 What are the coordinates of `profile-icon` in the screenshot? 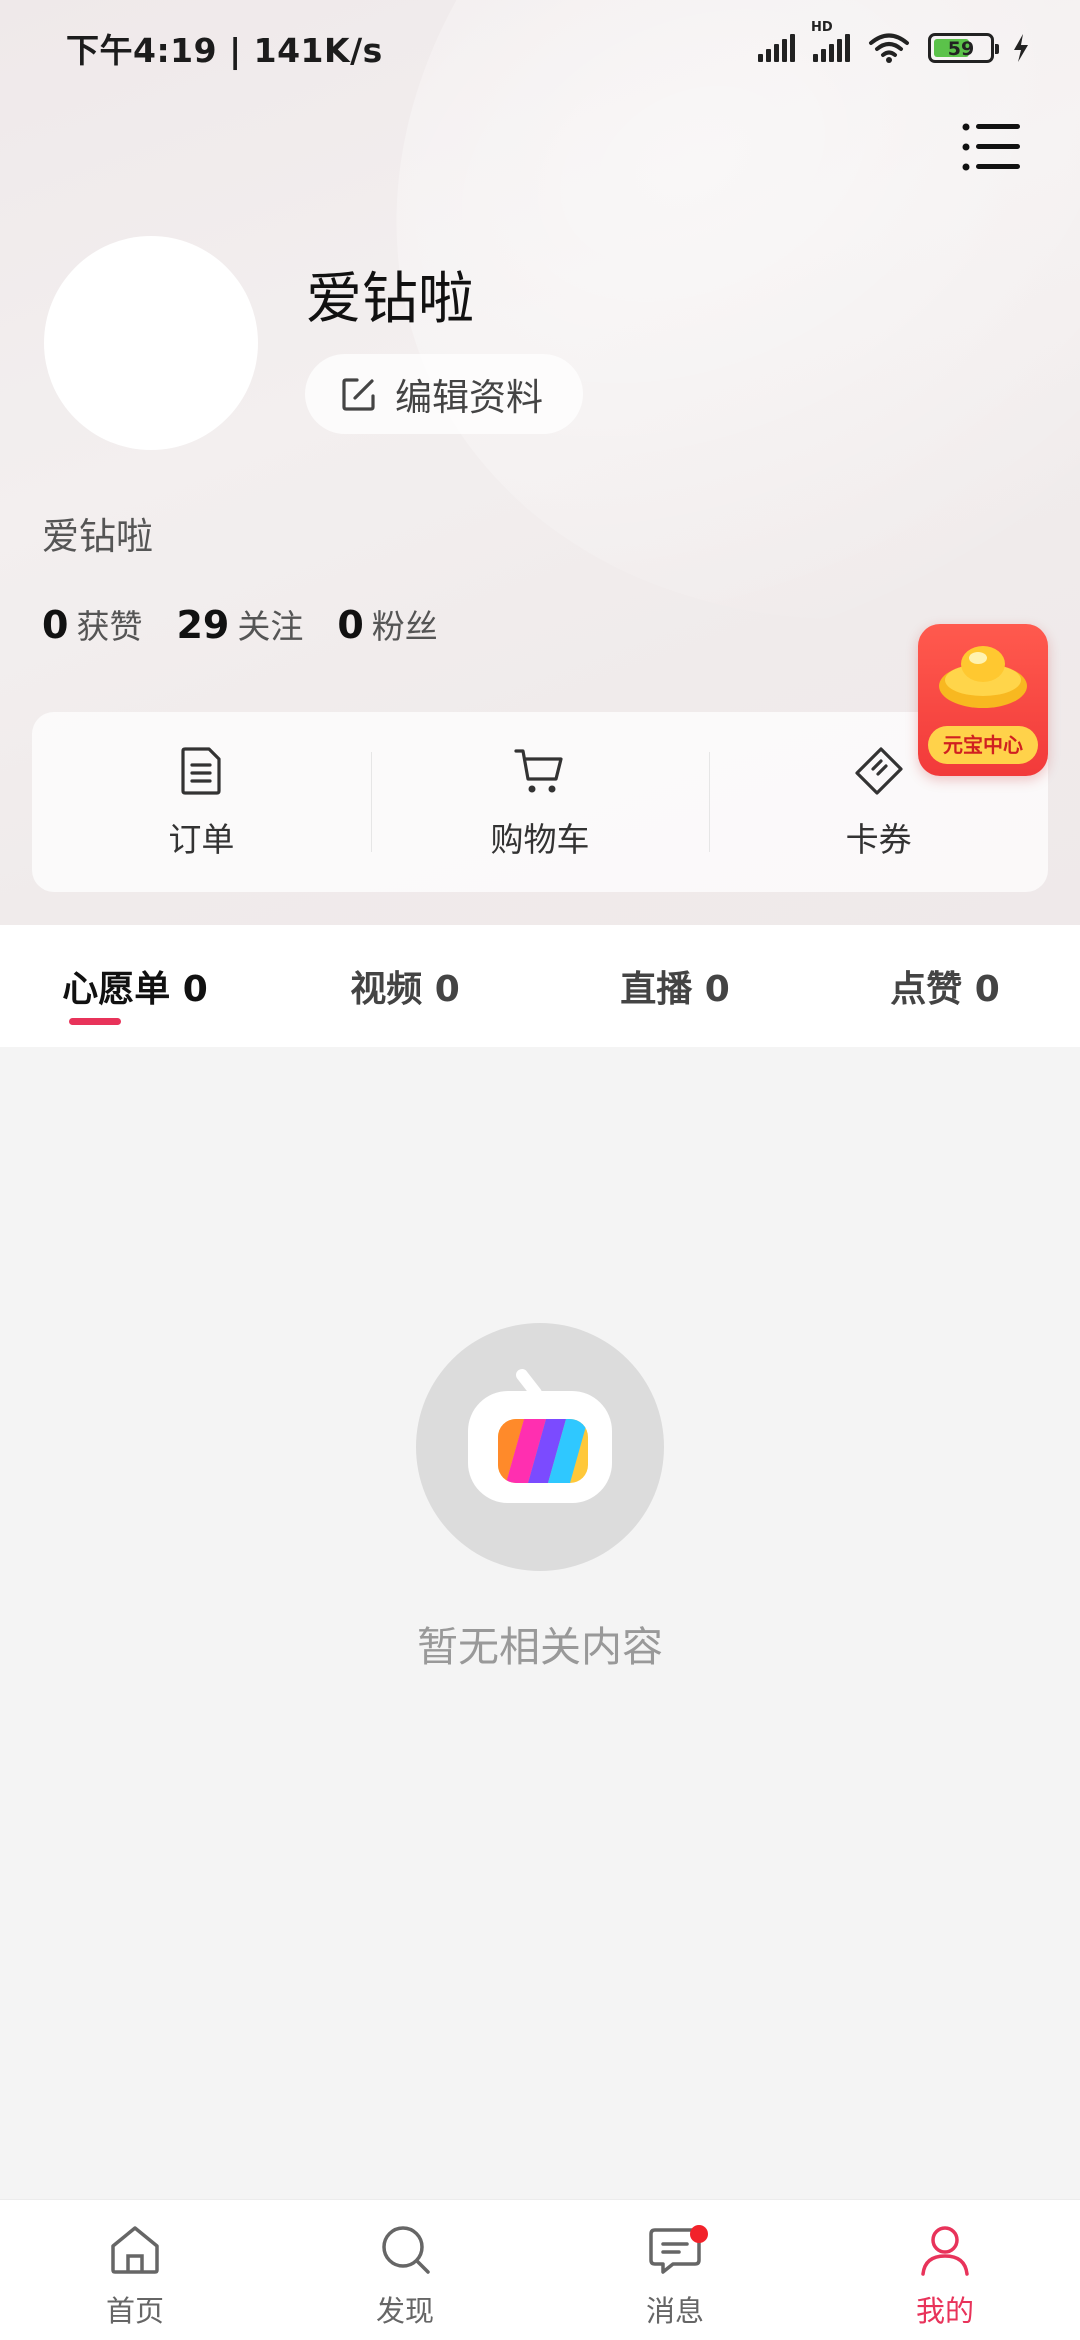 It's located at (945, 2251).